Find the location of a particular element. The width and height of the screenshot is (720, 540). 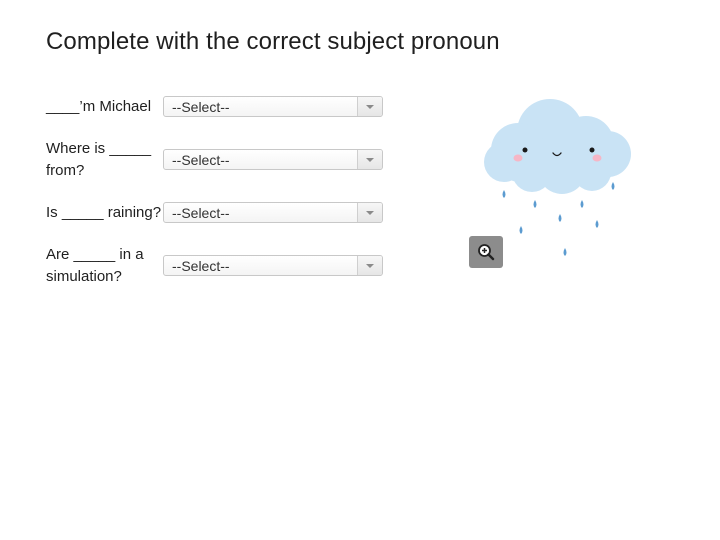

question-4-select-toggle is located at coordinates (369, 265).